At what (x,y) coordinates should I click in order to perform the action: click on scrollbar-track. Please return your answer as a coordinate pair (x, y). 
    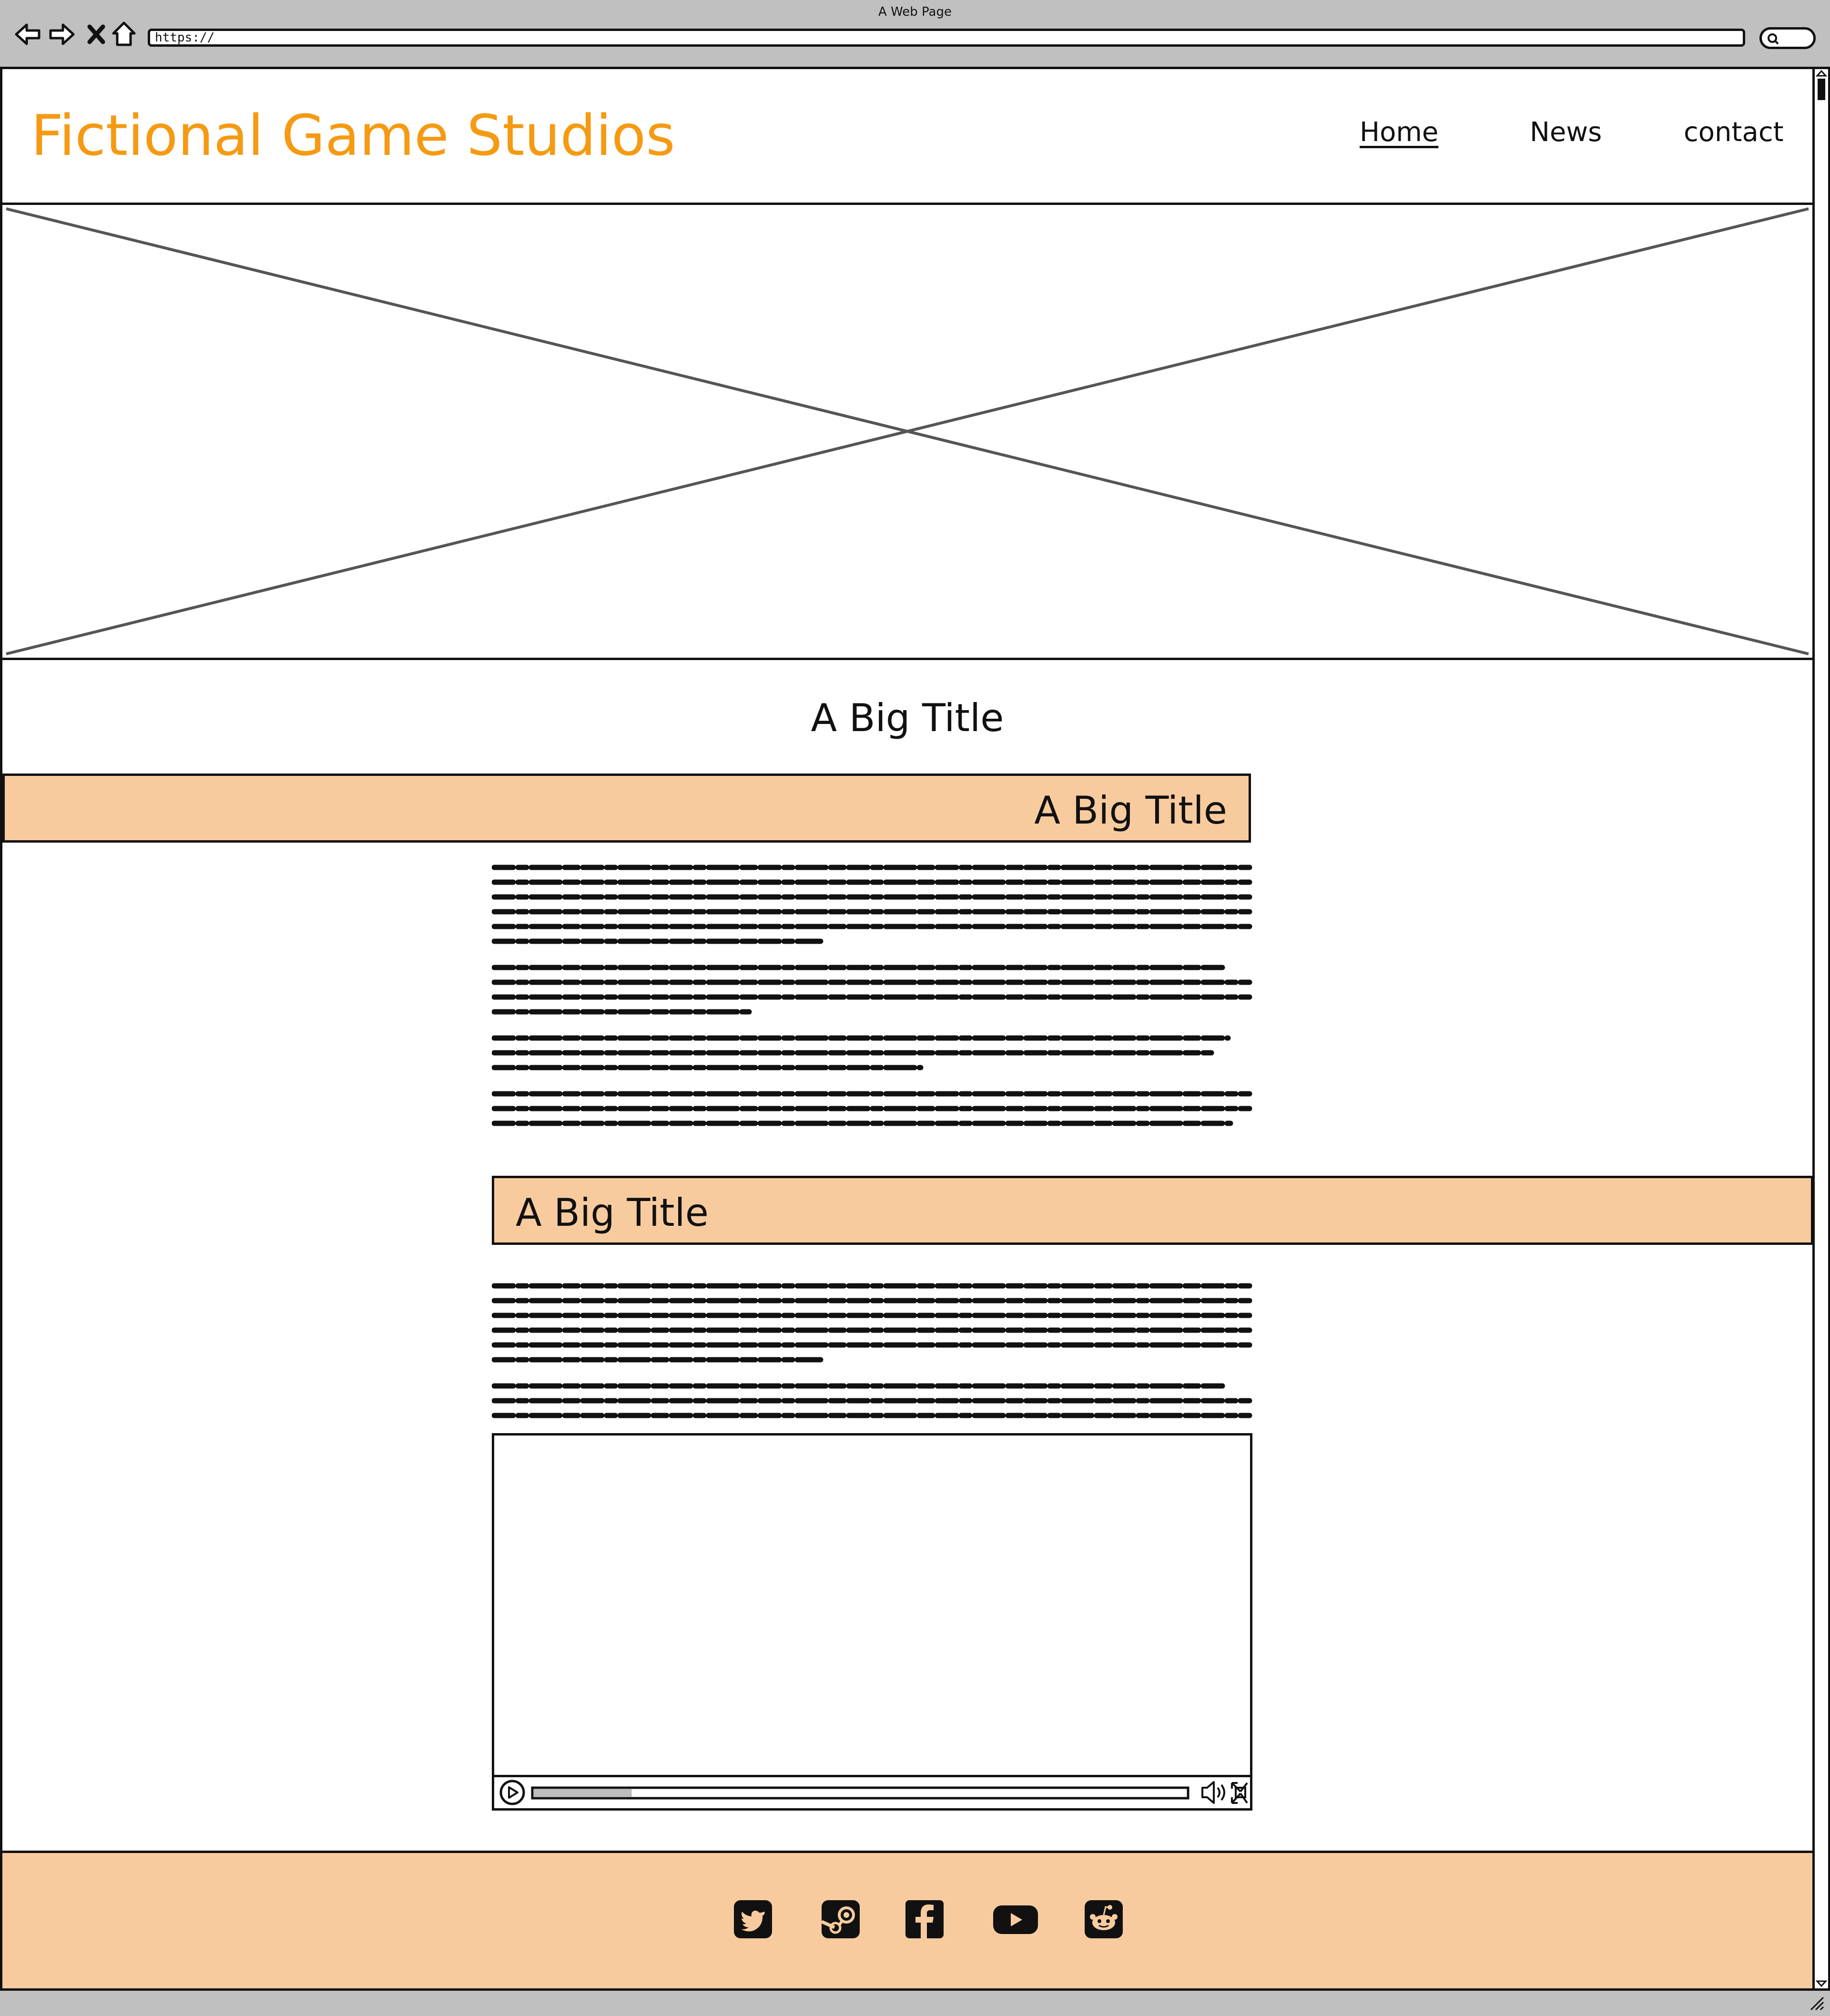
    Looking at the image, I should click on (1822, 1028).